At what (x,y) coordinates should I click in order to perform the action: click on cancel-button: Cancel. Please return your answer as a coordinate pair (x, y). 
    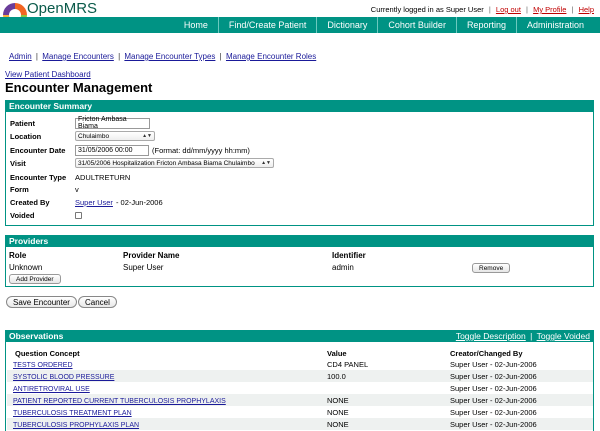
    Looking at the image, I should click on (97, 302).